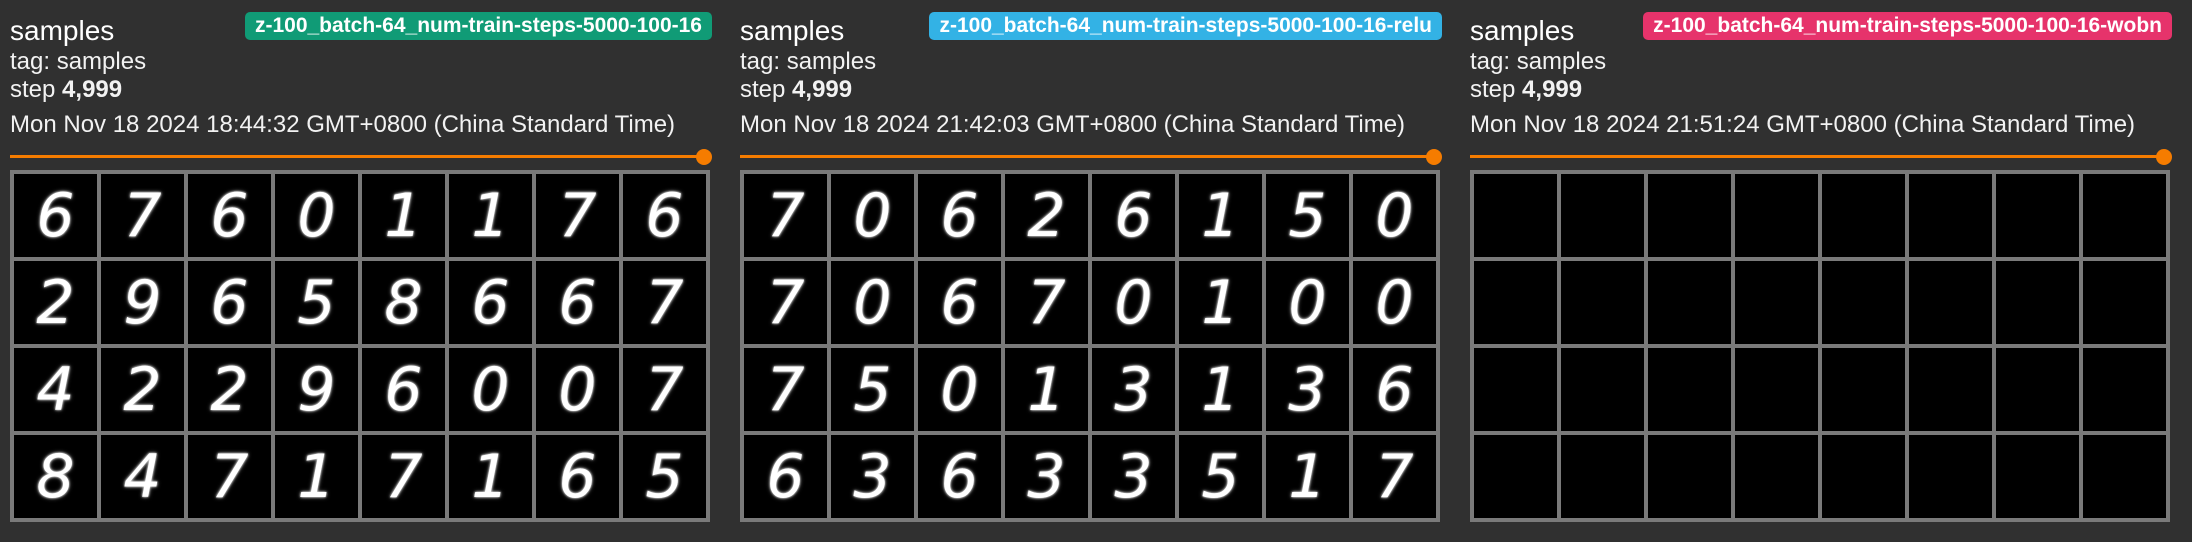 The width and height of the screenshot is (2192, 542). I want to click on sample-digit: 8, so click(403, 302).